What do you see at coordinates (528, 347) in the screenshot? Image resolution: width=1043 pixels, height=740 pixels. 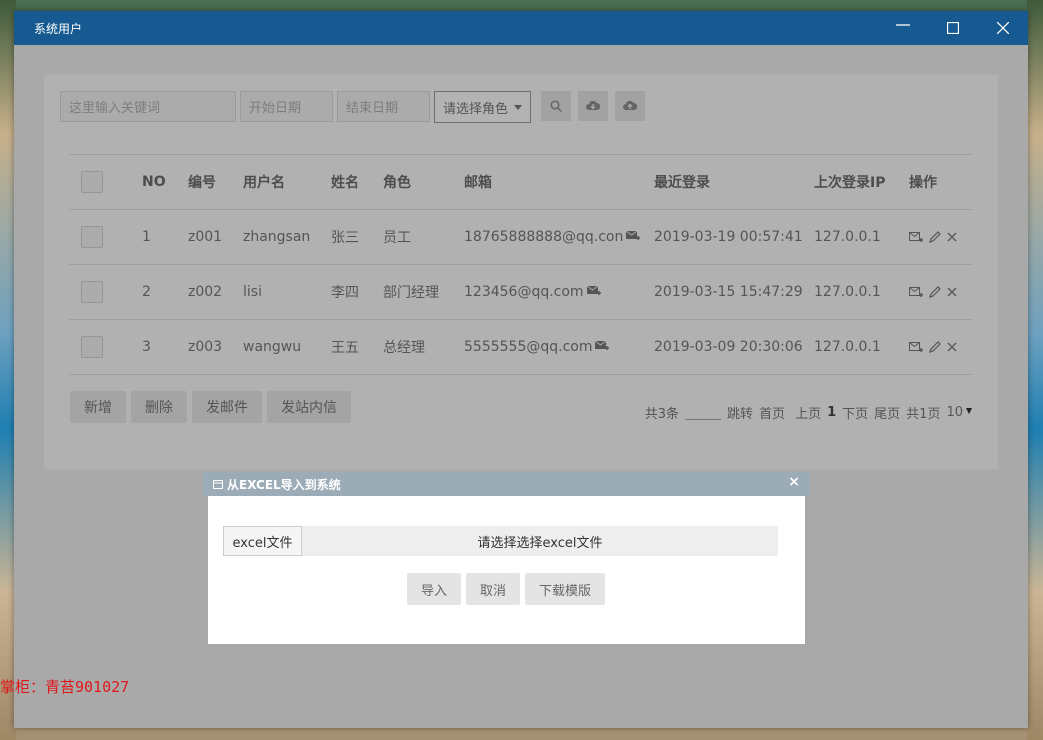 I see `email-text: 5555555@qq.com` at bounding box center [528, 347].